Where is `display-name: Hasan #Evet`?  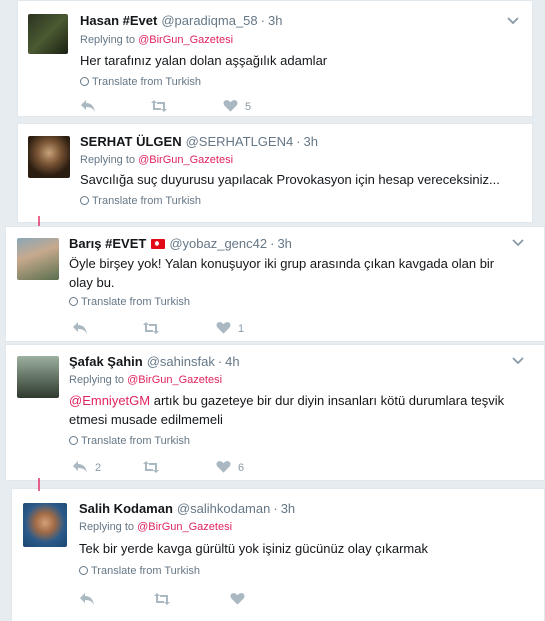 display-name: Hasan #Evet is located at coordinates (118, 20).